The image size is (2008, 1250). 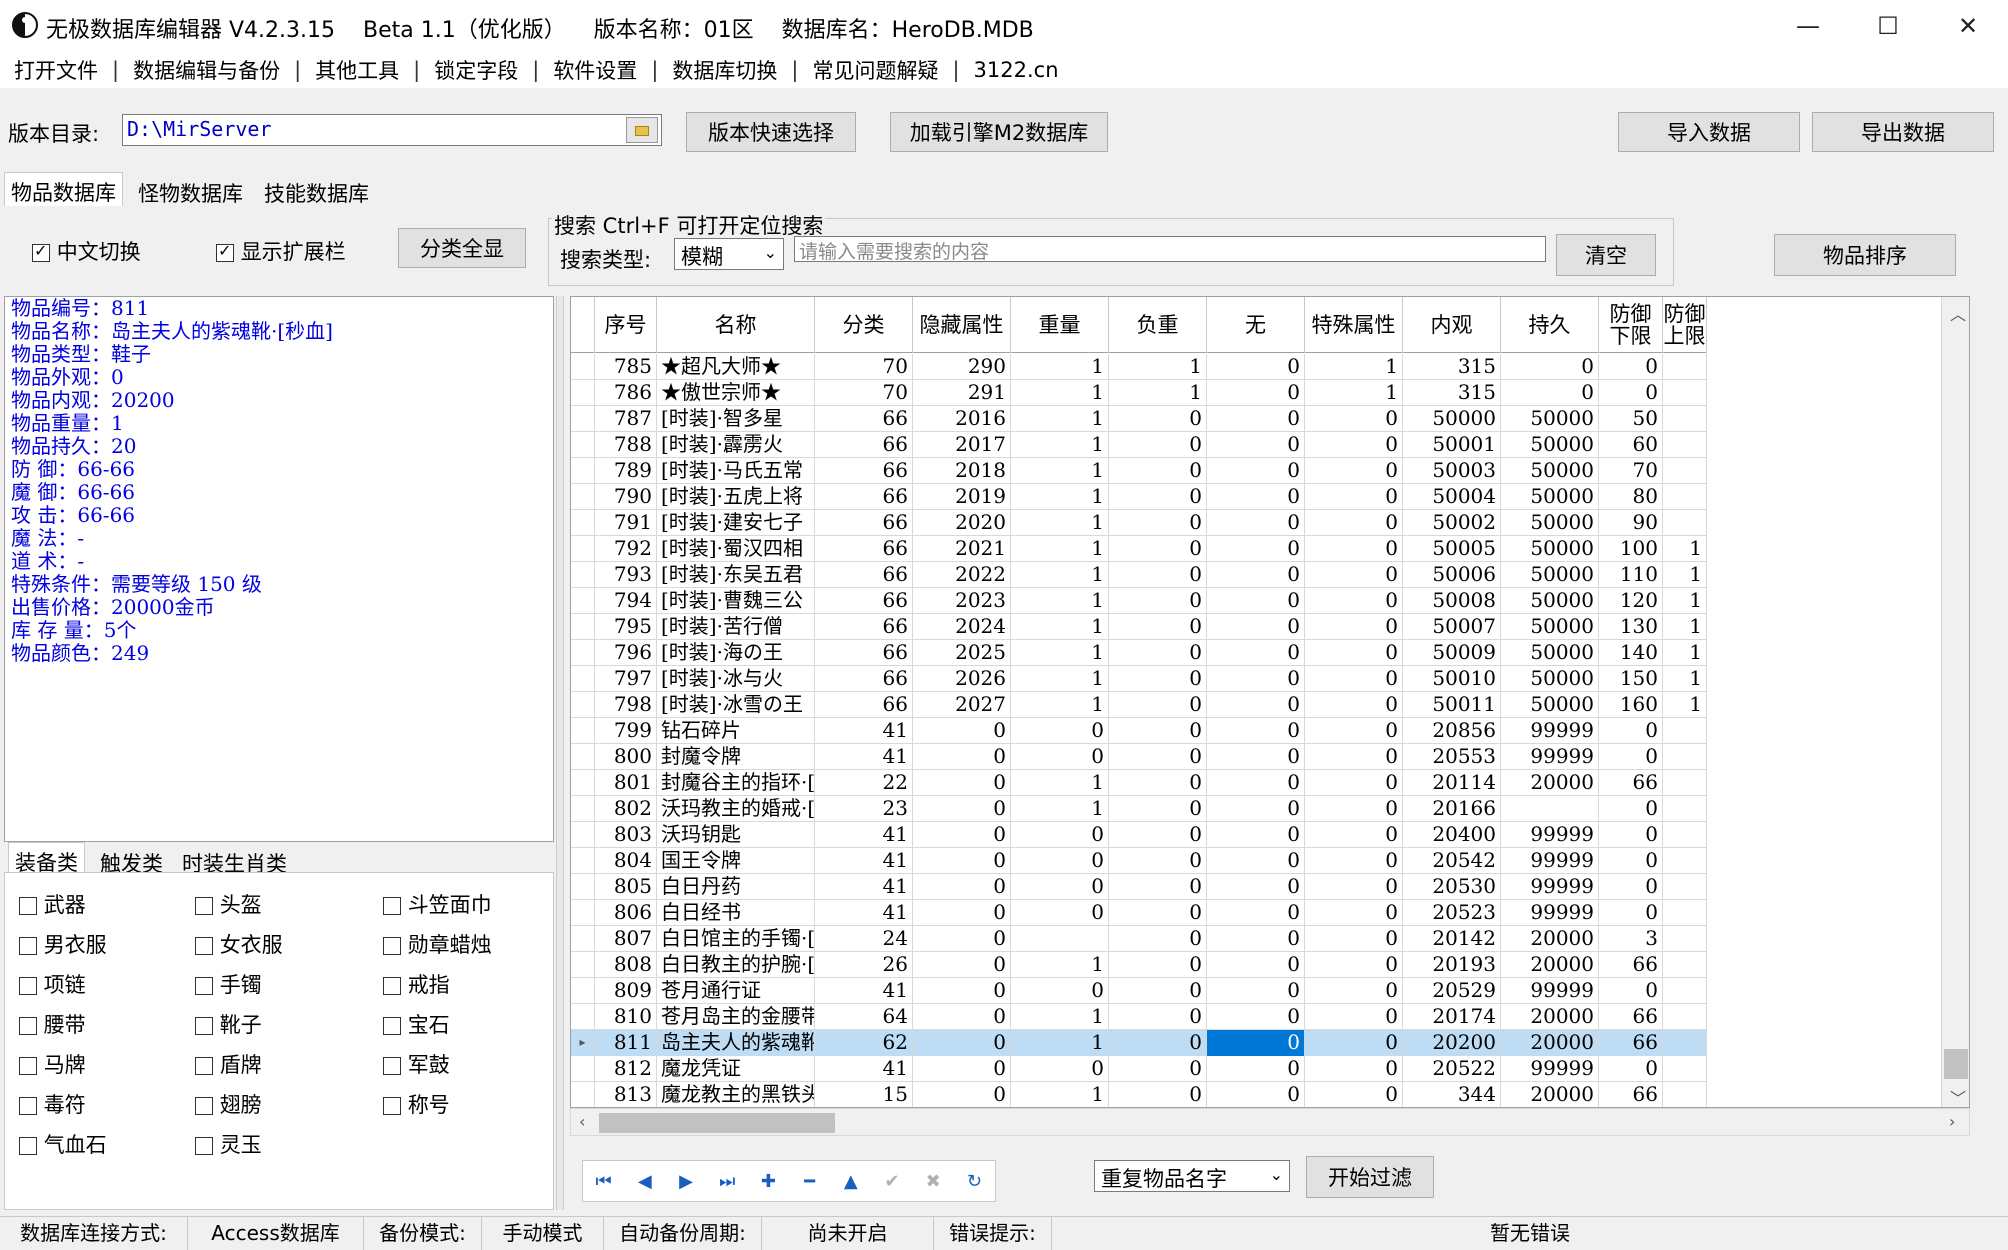 I want to click on table-row: 800 封魔令牌 41 0 0 0 0 0 20553 99999 0, so click(x=1139, y=757).